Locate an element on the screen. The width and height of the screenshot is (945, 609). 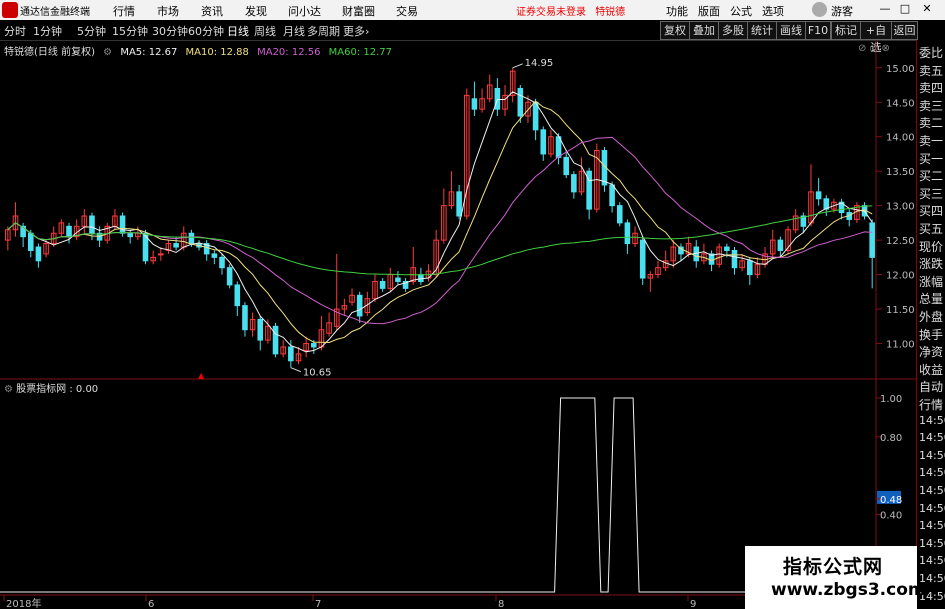
quote-panel-item: 买四 is located at coordinates (931, 210).